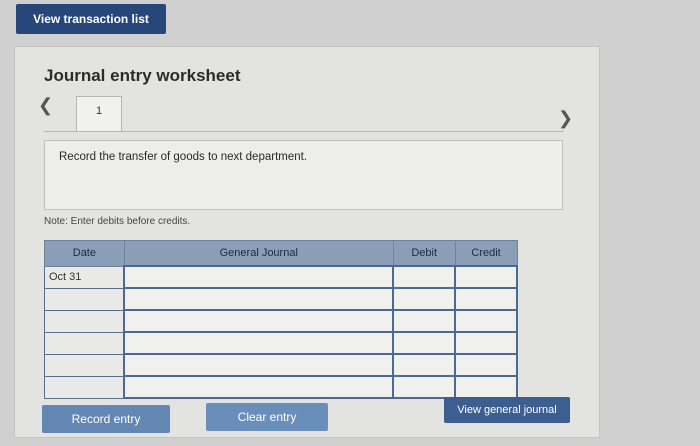 This screenshot has width=700, height=446. Describe the element at coordinates (84, 253) in the screenshot. I see `date-header: Date` at that location.